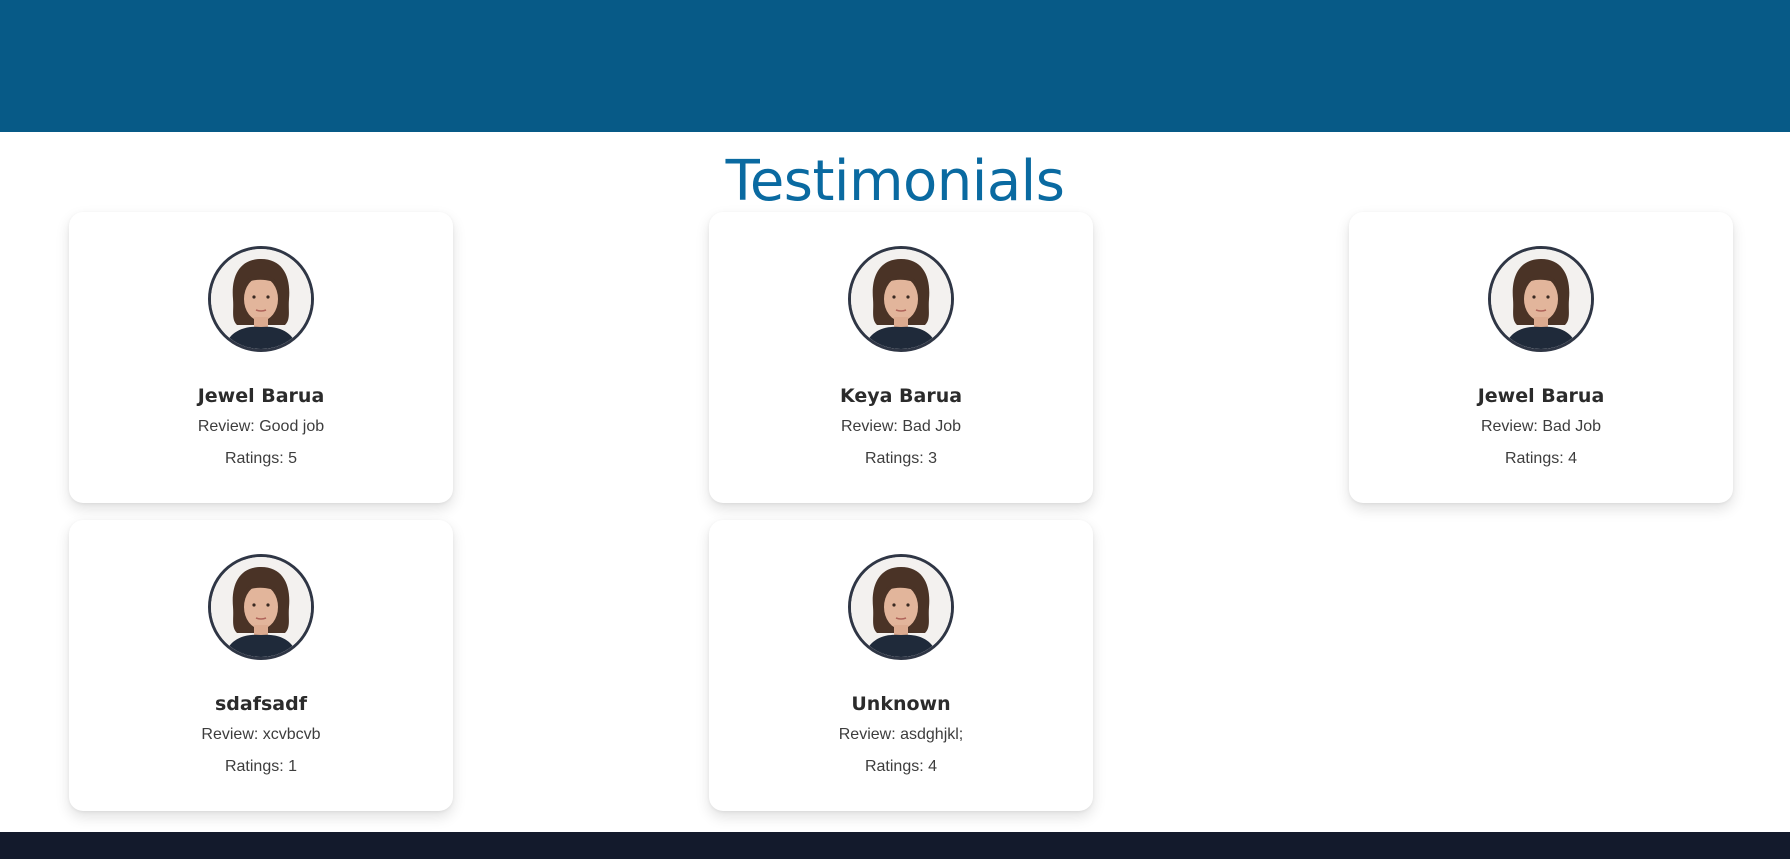 The width and height of the screenshot is (1790, 859). What do you see at coordinates (901, 458) in the screenshot?
I see `rating-text: Ratings: 3` at bounding box center [901, 458].